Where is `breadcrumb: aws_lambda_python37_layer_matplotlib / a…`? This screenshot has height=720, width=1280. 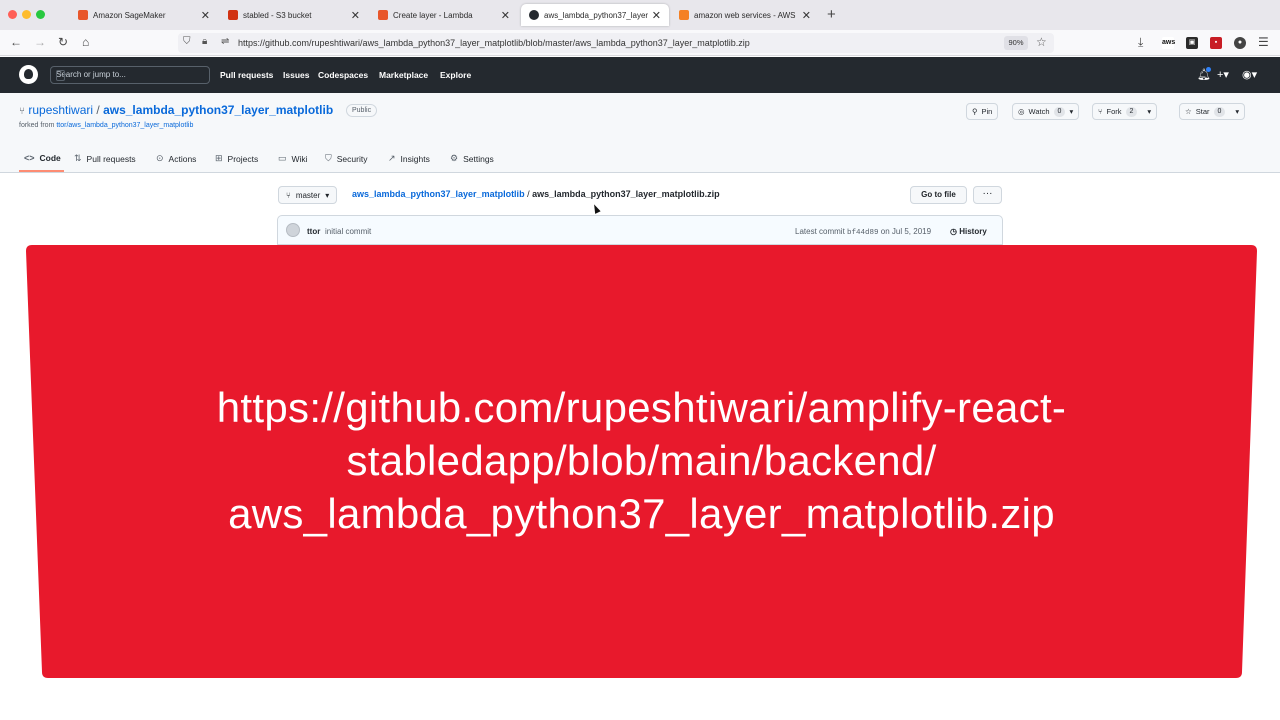 breadcrumb: aws_lambda_python37_layer_matplotlib / a… is located at coordinates (536, 194).